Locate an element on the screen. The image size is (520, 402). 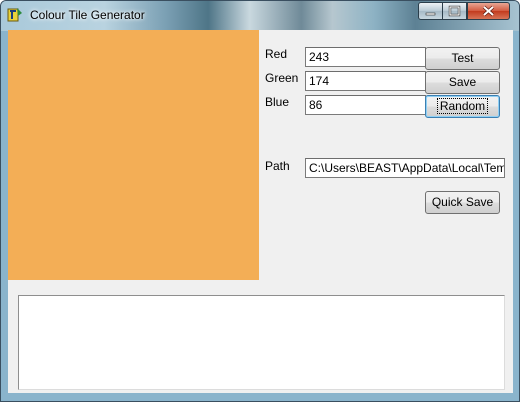
random-button-label: Random is located at coordinates (462, 106).